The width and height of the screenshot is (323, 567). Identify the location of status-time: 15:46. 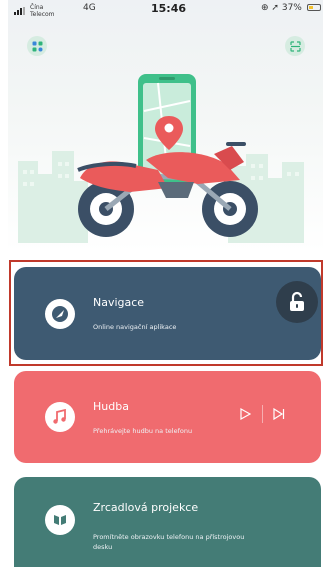
(169, 8).